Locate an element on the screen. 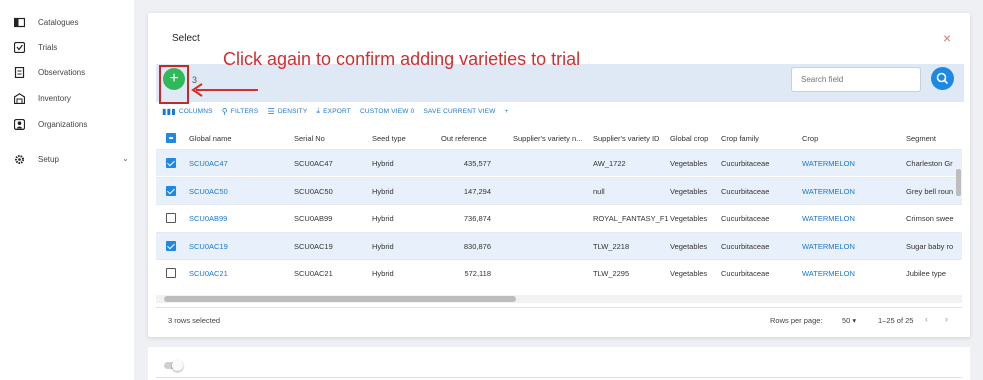 The width and height of the screenshot is (983, 380). sidebar-item-inventory: Inventory is located at coordinates (42, 98).